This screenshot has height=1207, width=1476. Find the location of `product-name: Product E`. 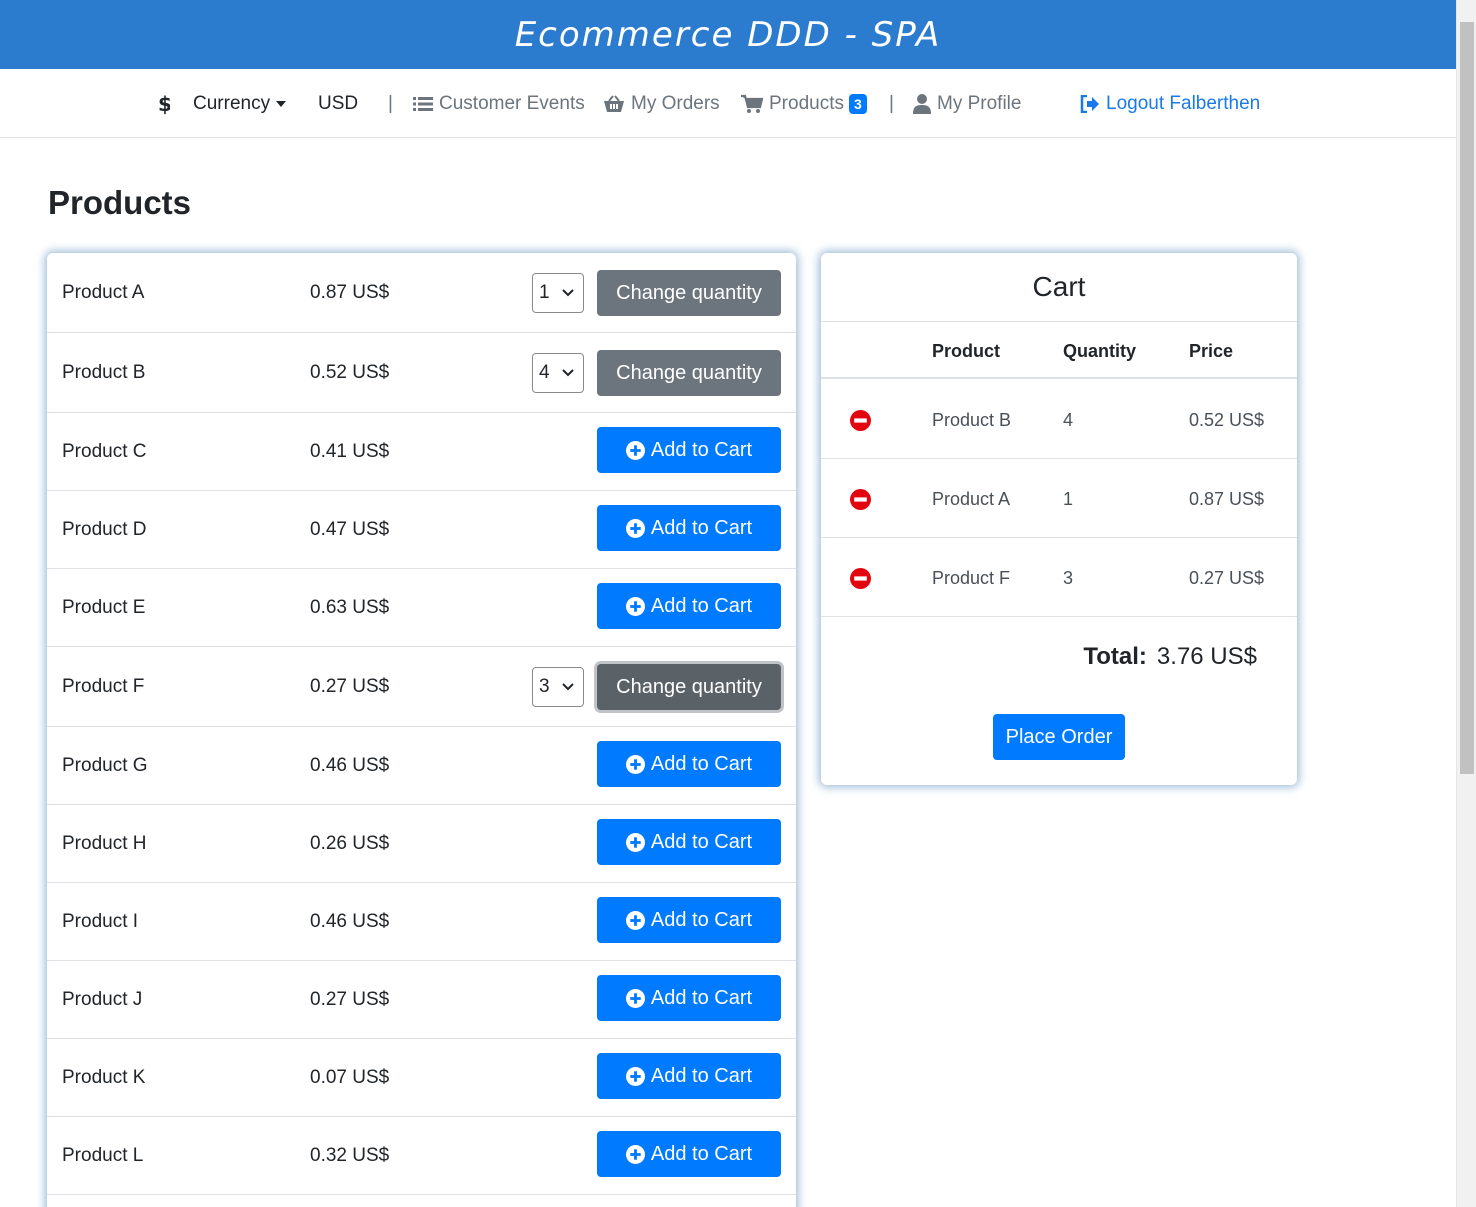

product-name: Product E is located at coordinates (104, 607).